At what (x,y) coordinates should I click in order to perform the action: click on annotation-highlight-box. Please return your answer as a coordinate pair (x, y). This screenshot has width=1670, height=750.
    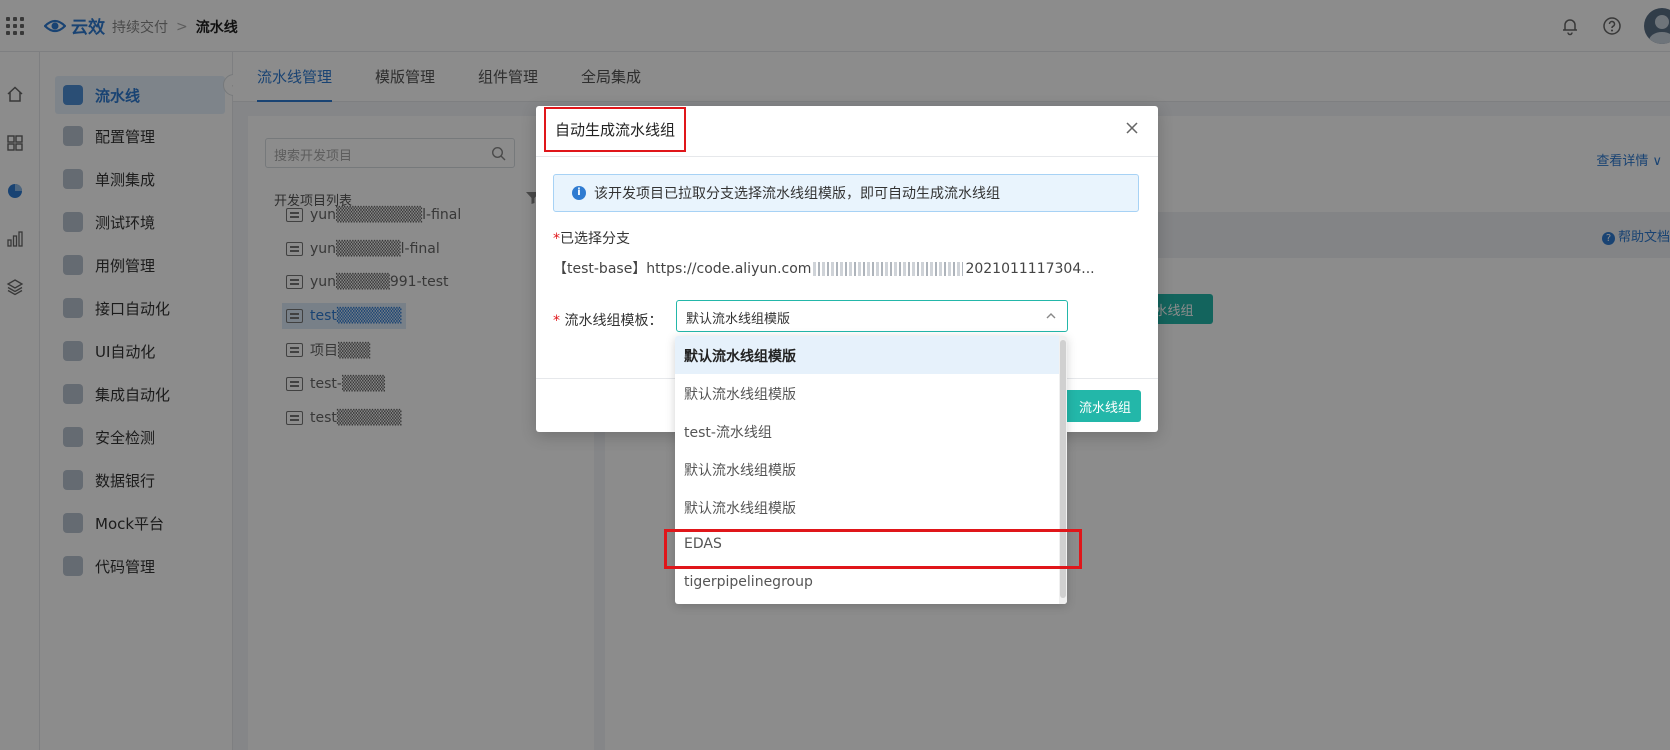
    Looking at the image, I should click on (873, 549).